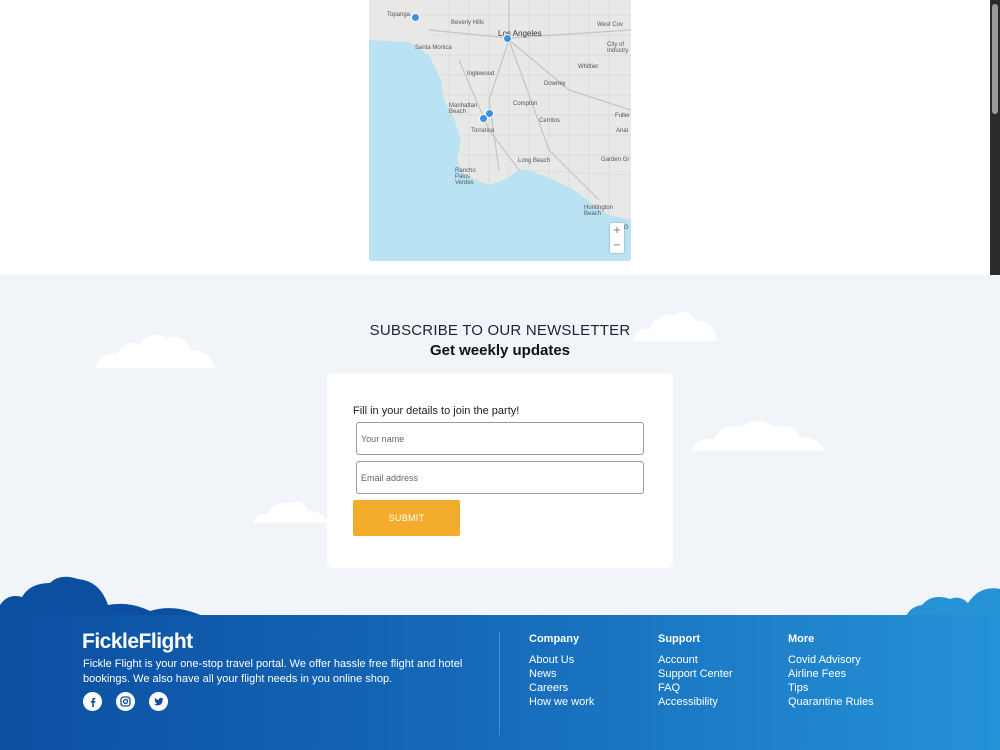 The height and width of the screenshot is (750, 1000). What do you see at coordinates (695, 688) in the screenshot?
I see `footer-link-faq: FAQ` at bounding box center [695, 688].